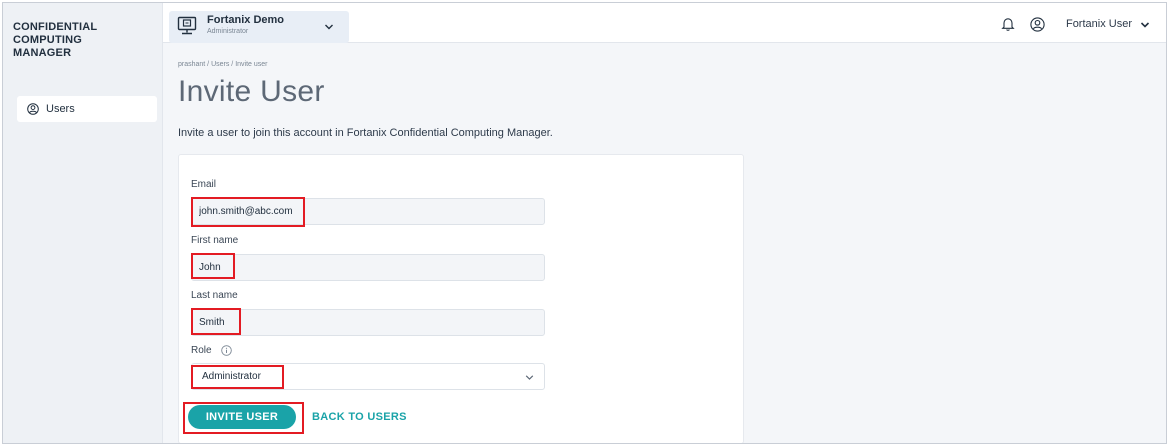 The height and width of the screenshot is (446, 1170). I want to click on account-role: Administrator, so click(228, 31).